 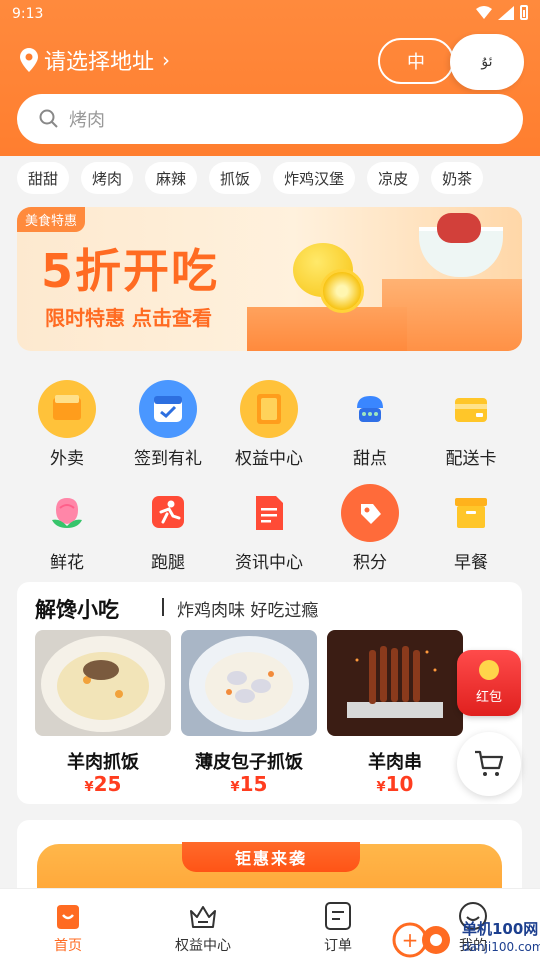 What do you see at coordinates (68, 915) in the screenshot?
I see `home-icon` at bounding box center [68, 915].